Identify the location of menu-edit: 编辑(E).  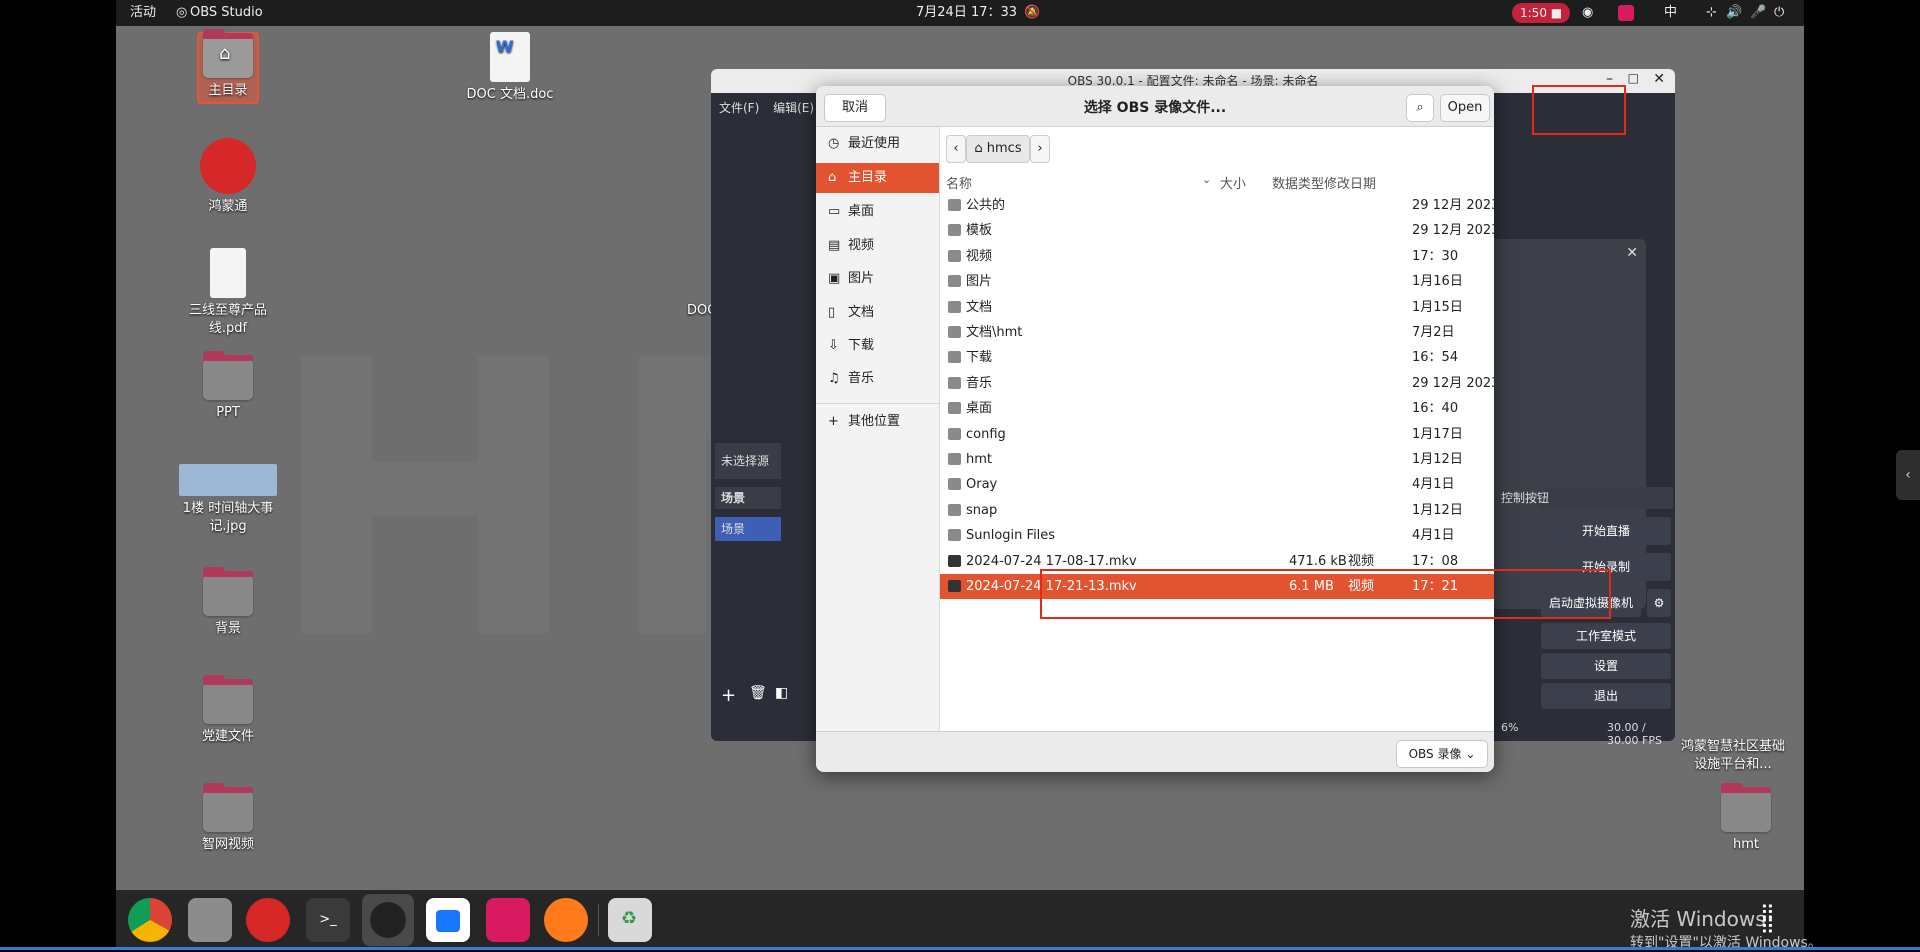
(793, 108).